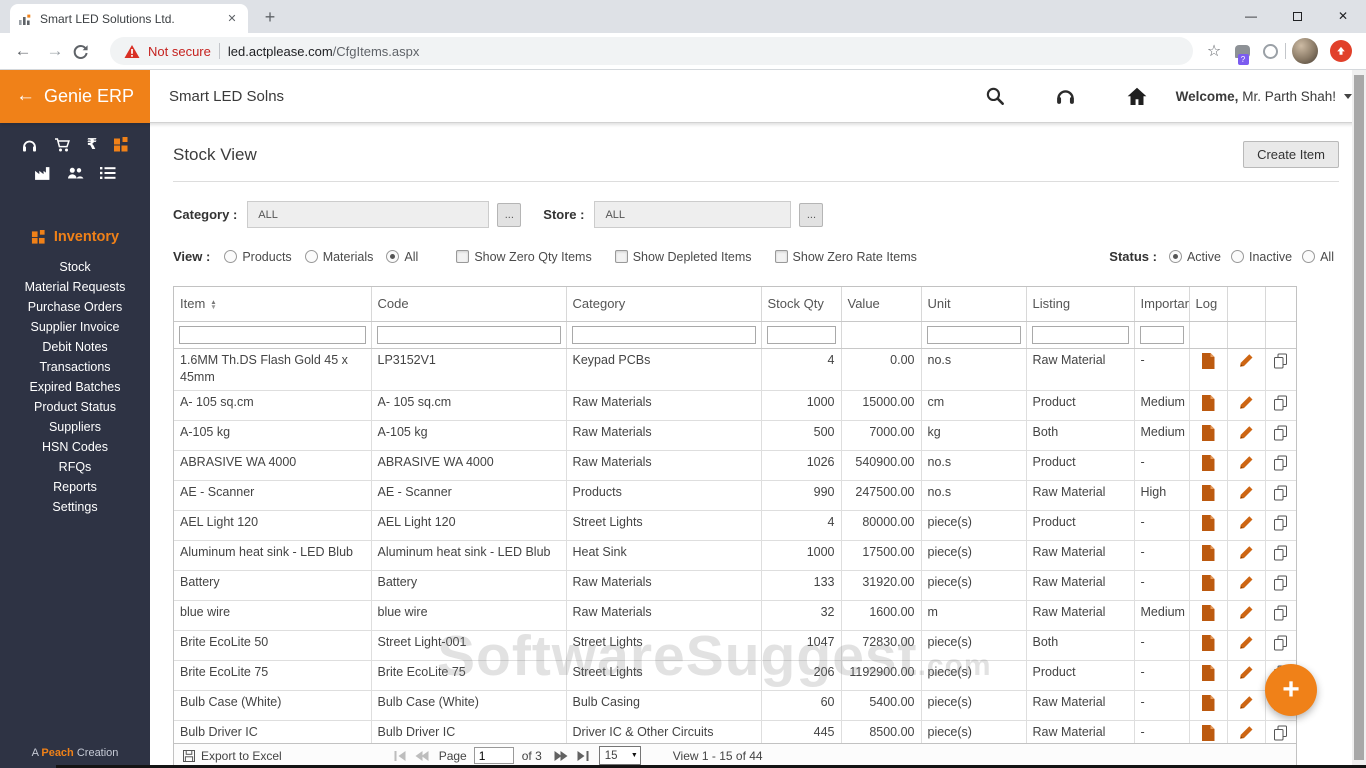 This screenshot has width=1366, height=768. Describe the element at coordinates (845, 257) in the screenshot. I see `checkbox-option: Show Zero Rate Items` at that location.